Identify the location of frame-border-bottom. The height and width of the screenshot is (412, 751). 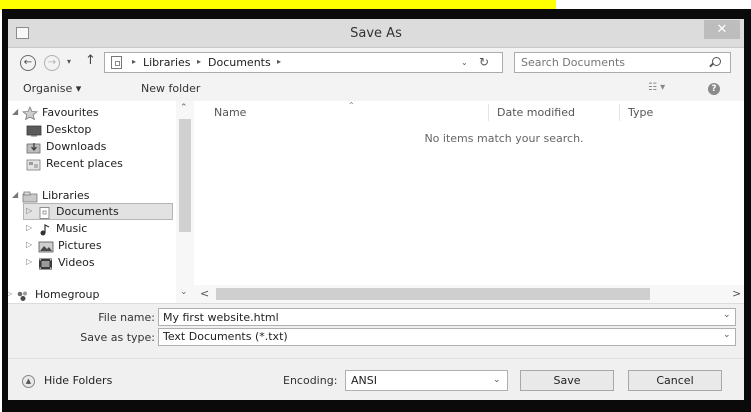
(376, 406).